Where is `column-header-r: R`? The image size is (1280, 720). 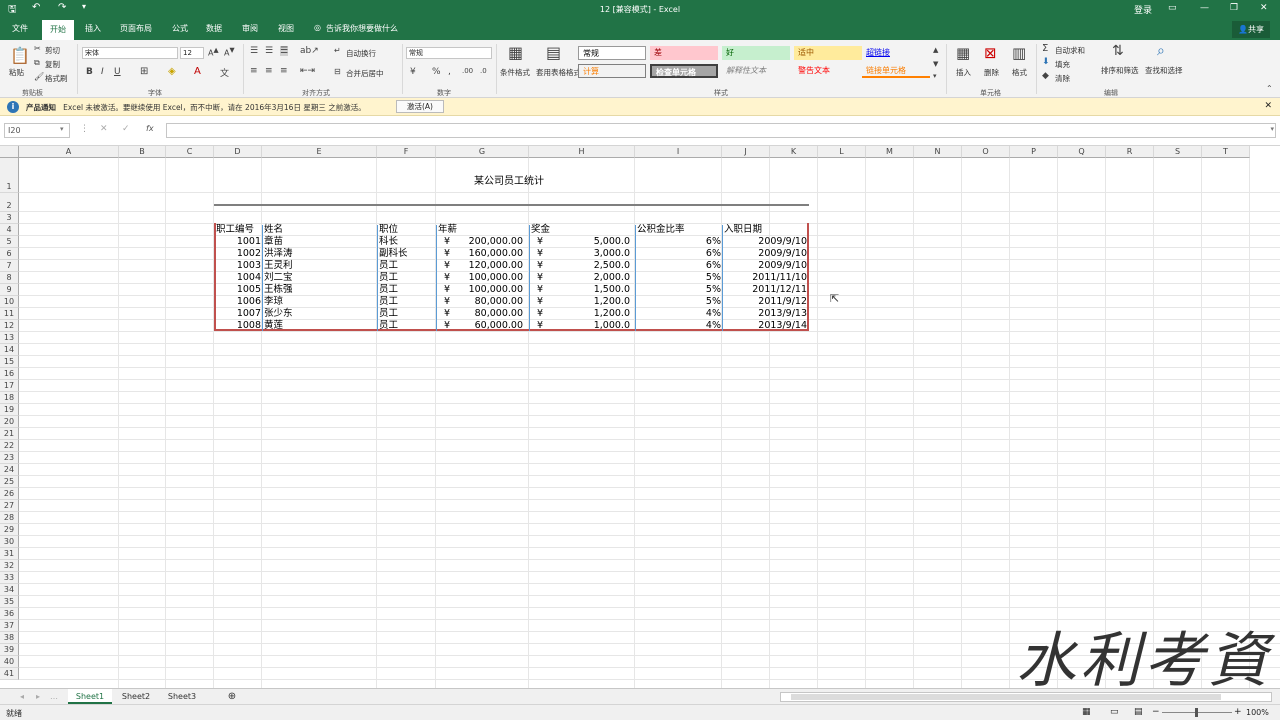
column-header-r: R is located at coordinates (1130, 152).